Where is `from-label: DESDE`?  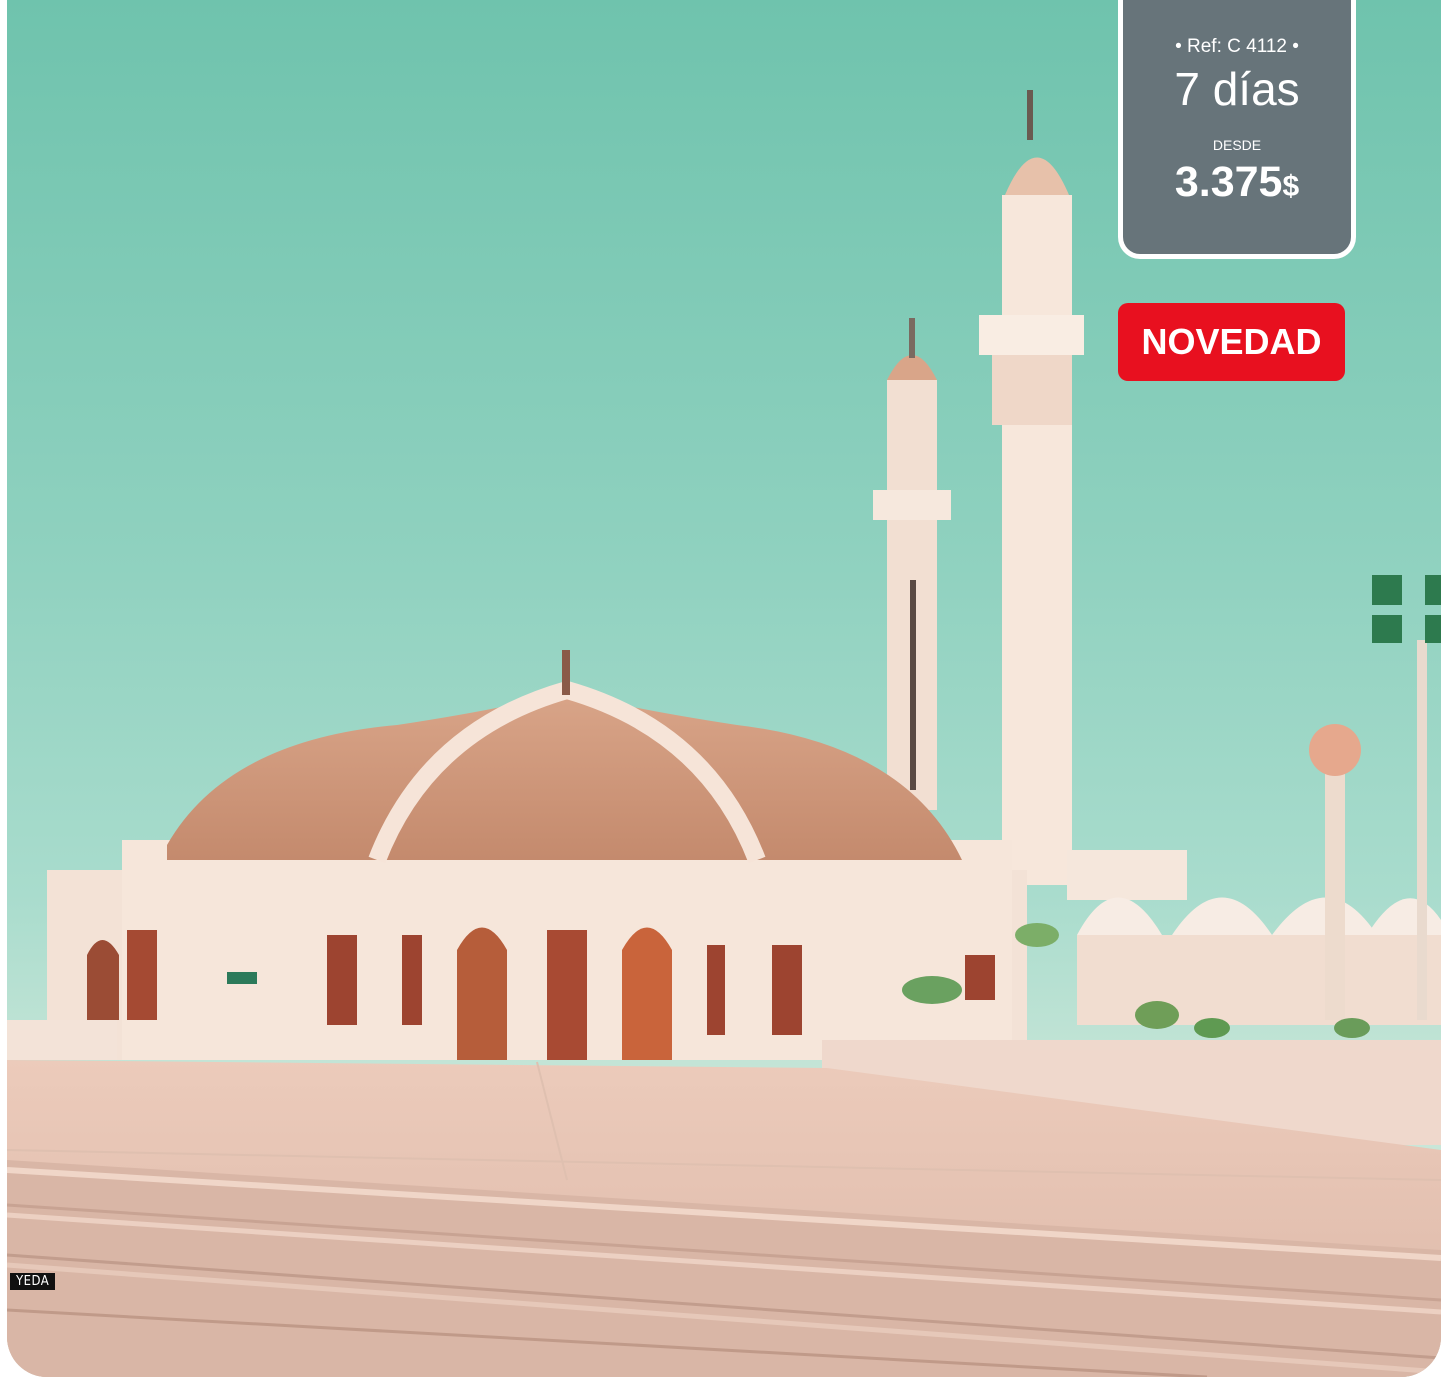
from-label: DESDE is located at coordinates (1237, 145).